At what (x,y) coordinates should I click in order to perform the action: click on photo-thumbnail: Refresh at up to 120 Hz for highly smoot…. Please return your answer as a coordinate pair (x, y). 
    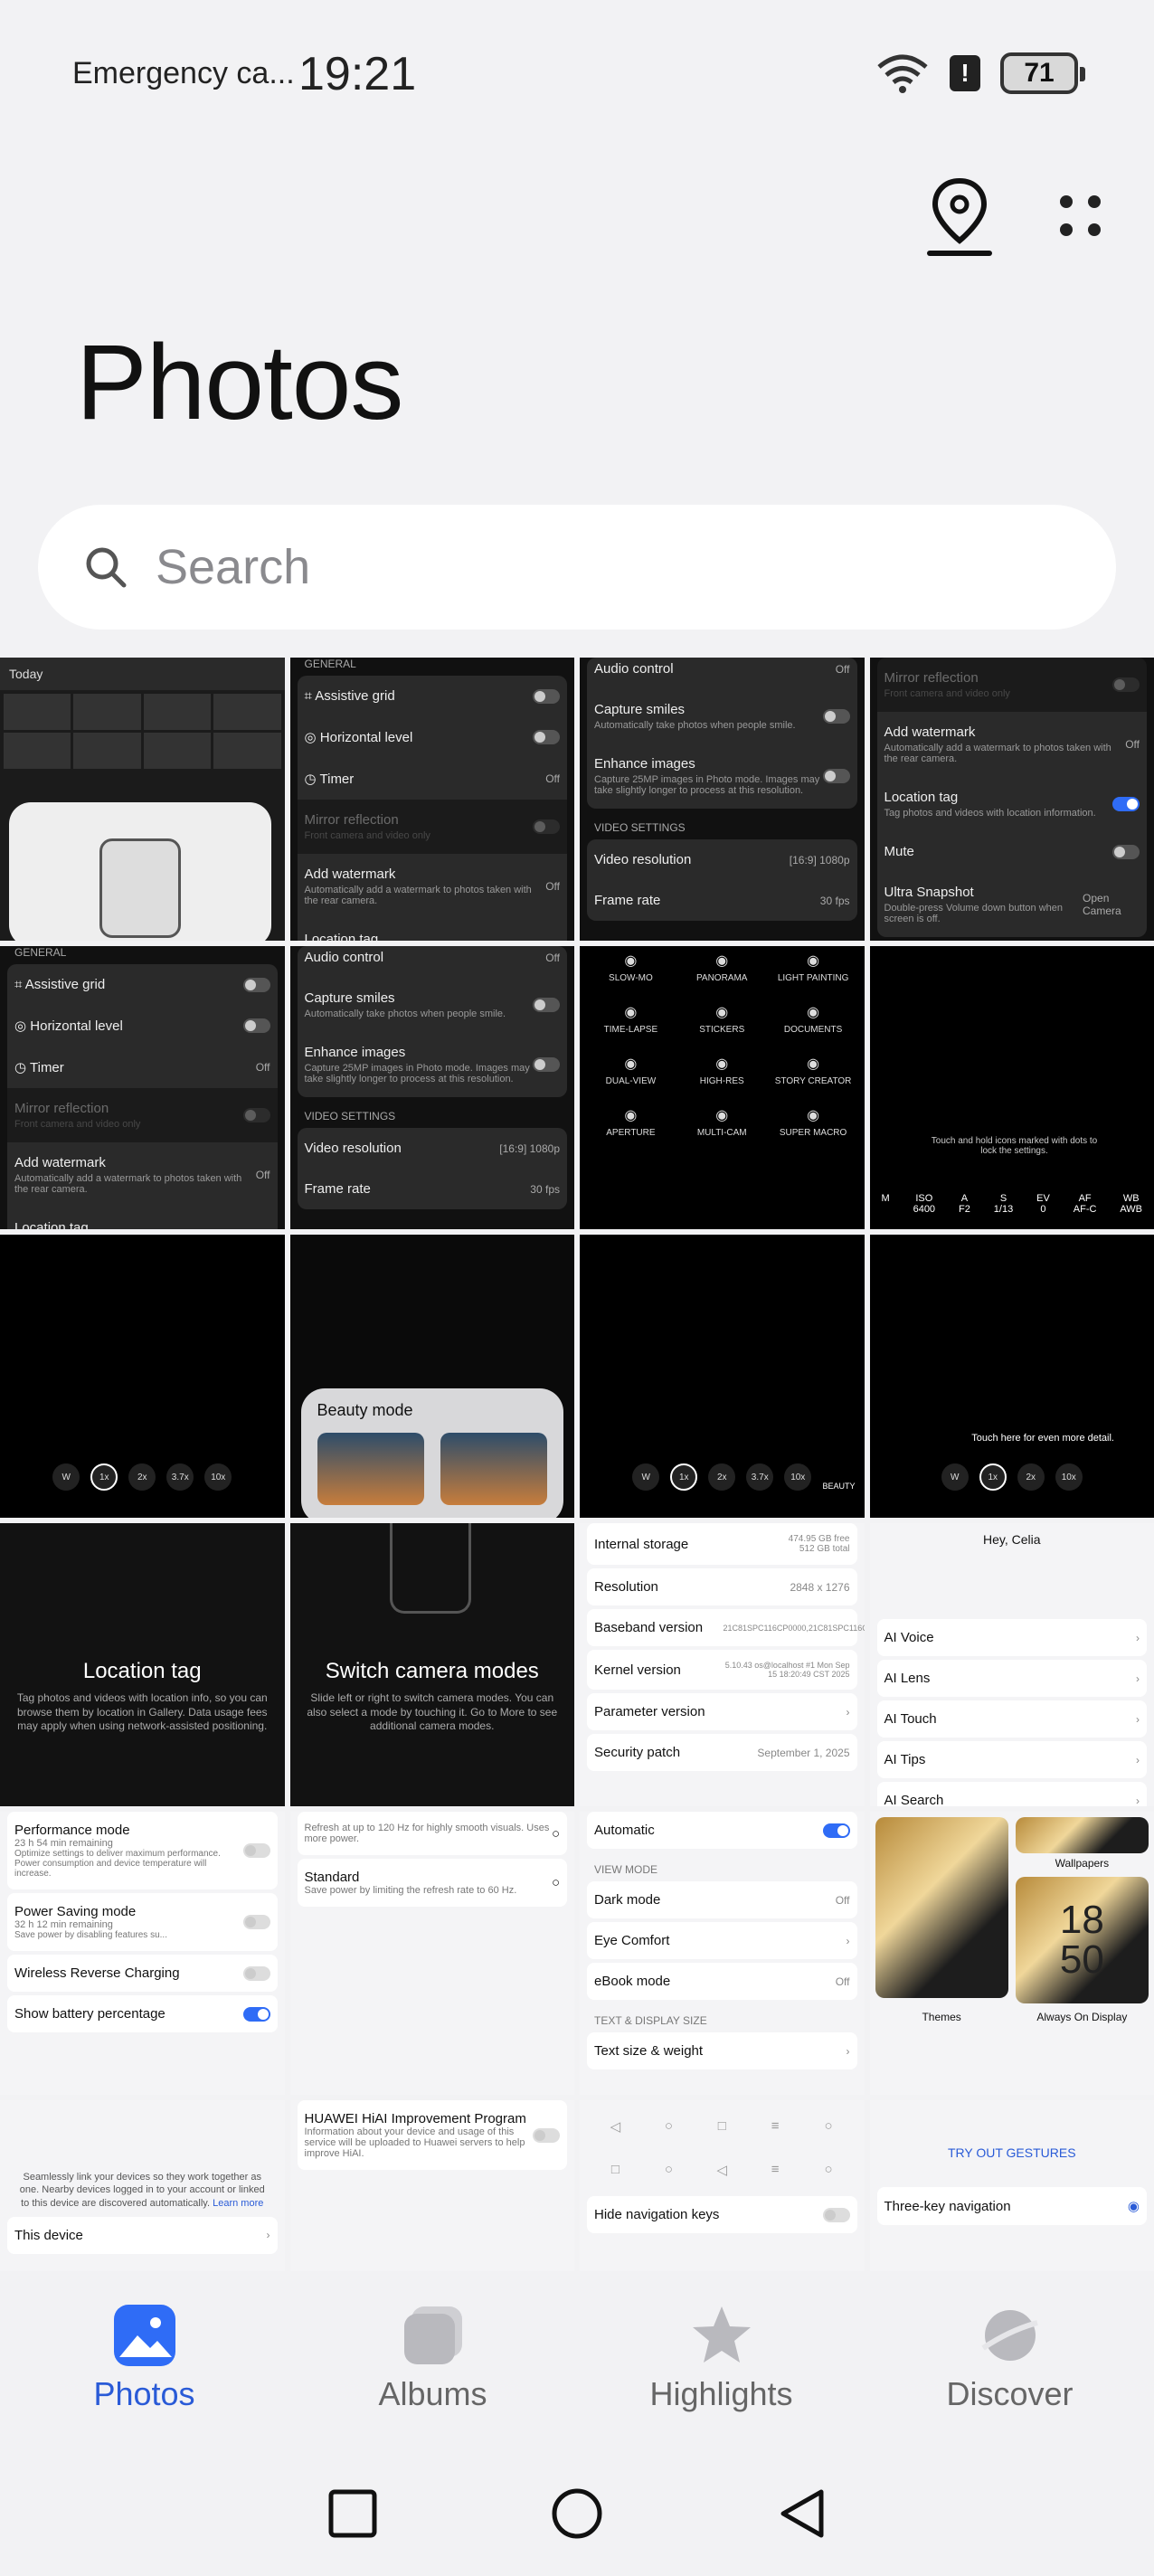
    Looking at the image, I should click on (431, 1954).